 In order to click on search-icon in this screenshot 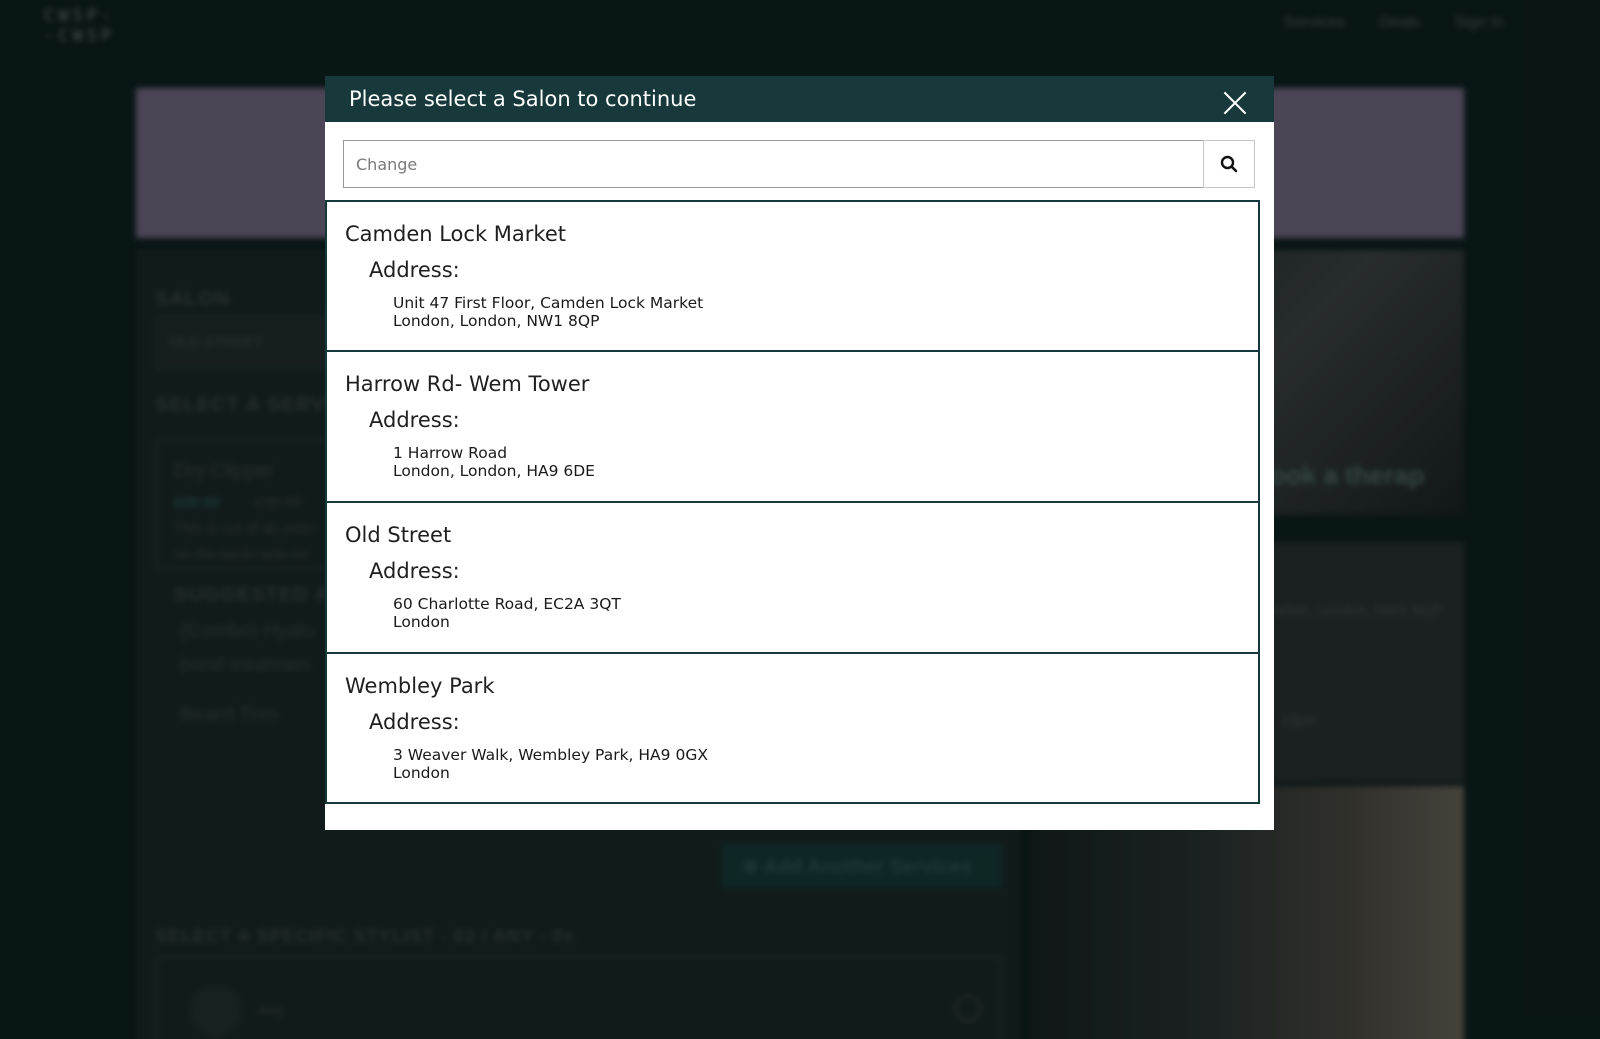, I will do `click(1229, 164)`.